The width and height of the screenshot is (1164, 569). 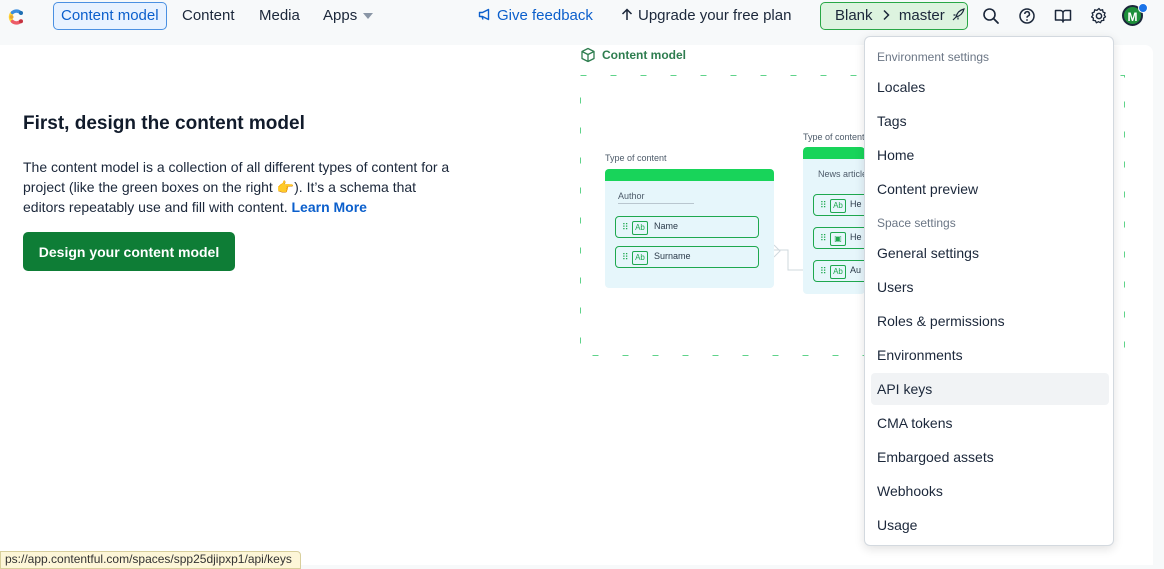 I want to click on menu-item-webhooks: Webhooks, so click(x=990, y=491).